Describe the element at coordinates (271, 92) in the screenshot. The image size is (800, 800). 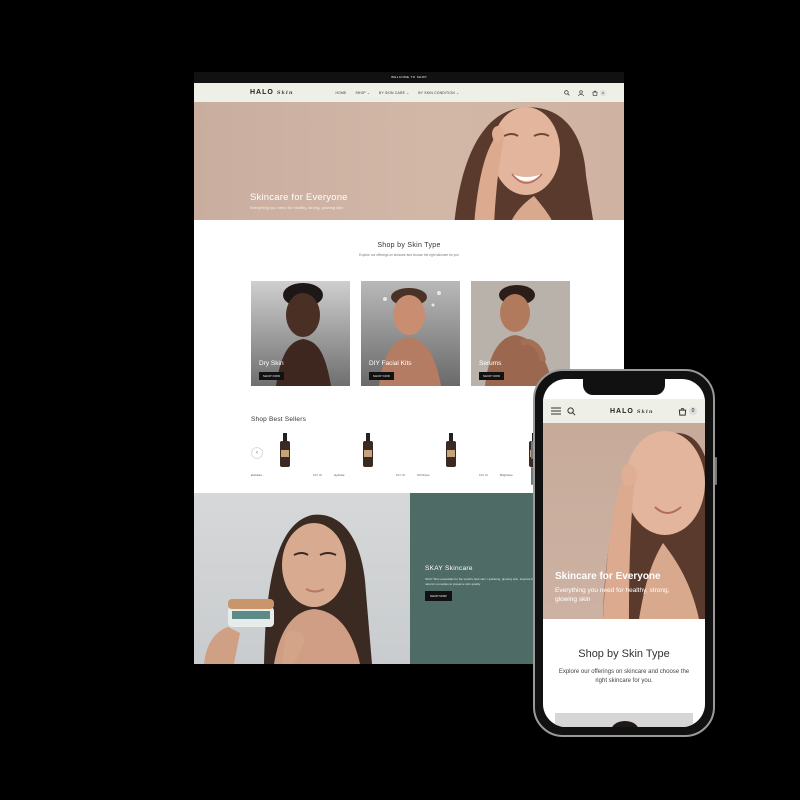
I see `logo: HALO Skin` at that location.